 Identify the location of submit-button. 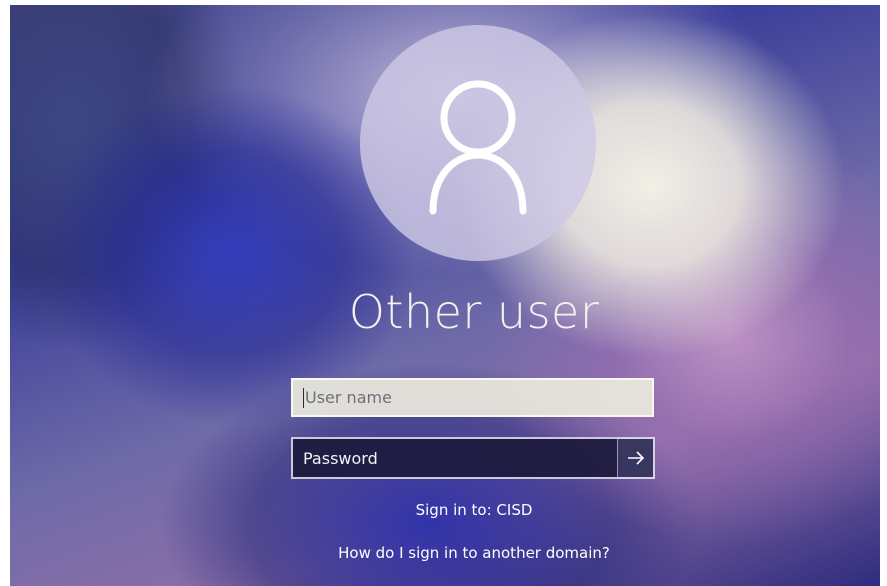
(636, 458).